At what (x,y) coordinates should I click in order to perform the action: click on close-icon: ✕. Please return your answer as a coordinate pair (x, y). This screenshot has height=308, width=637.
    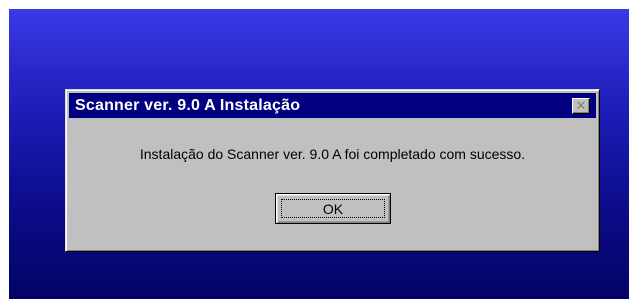
    Looking at the image, I should click on (581, 106).